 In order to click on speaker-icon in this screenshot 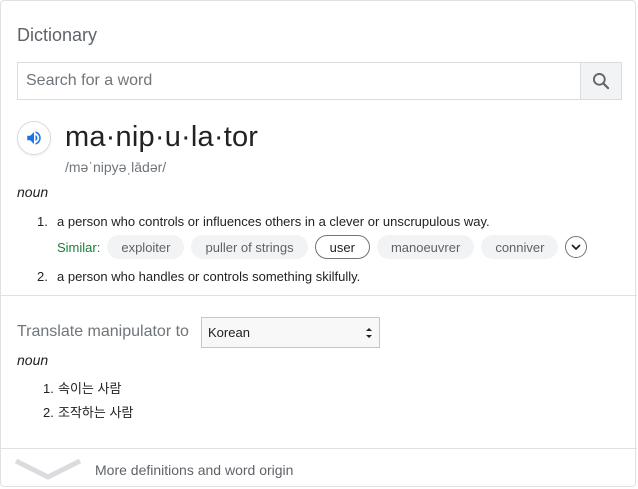, I will do `click(34, 138)`.